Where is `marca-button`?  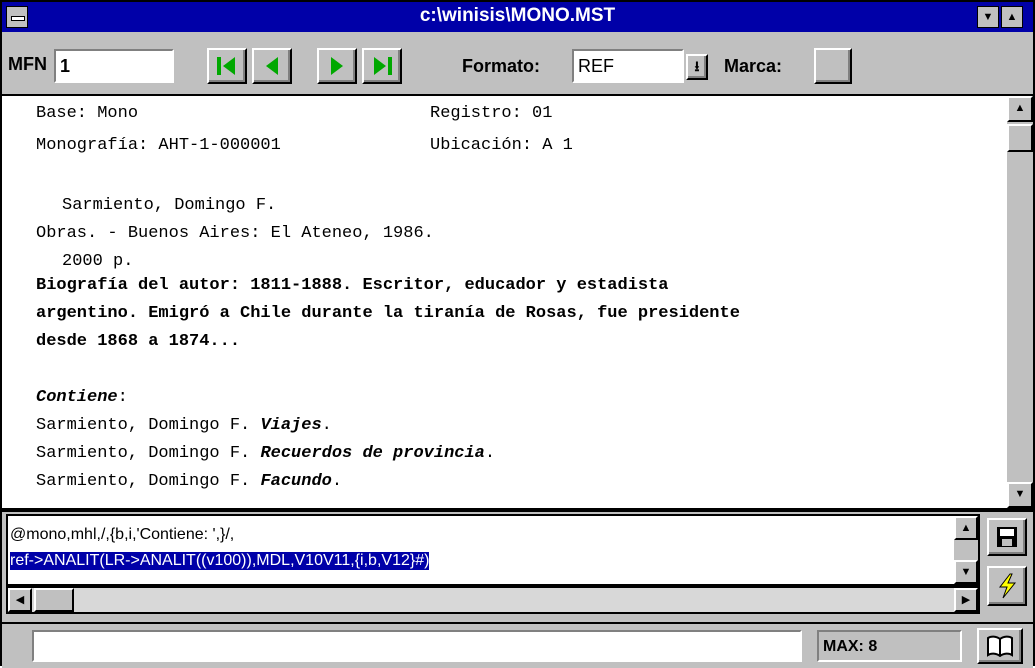
marca-button is located at coordinates (833, 66).